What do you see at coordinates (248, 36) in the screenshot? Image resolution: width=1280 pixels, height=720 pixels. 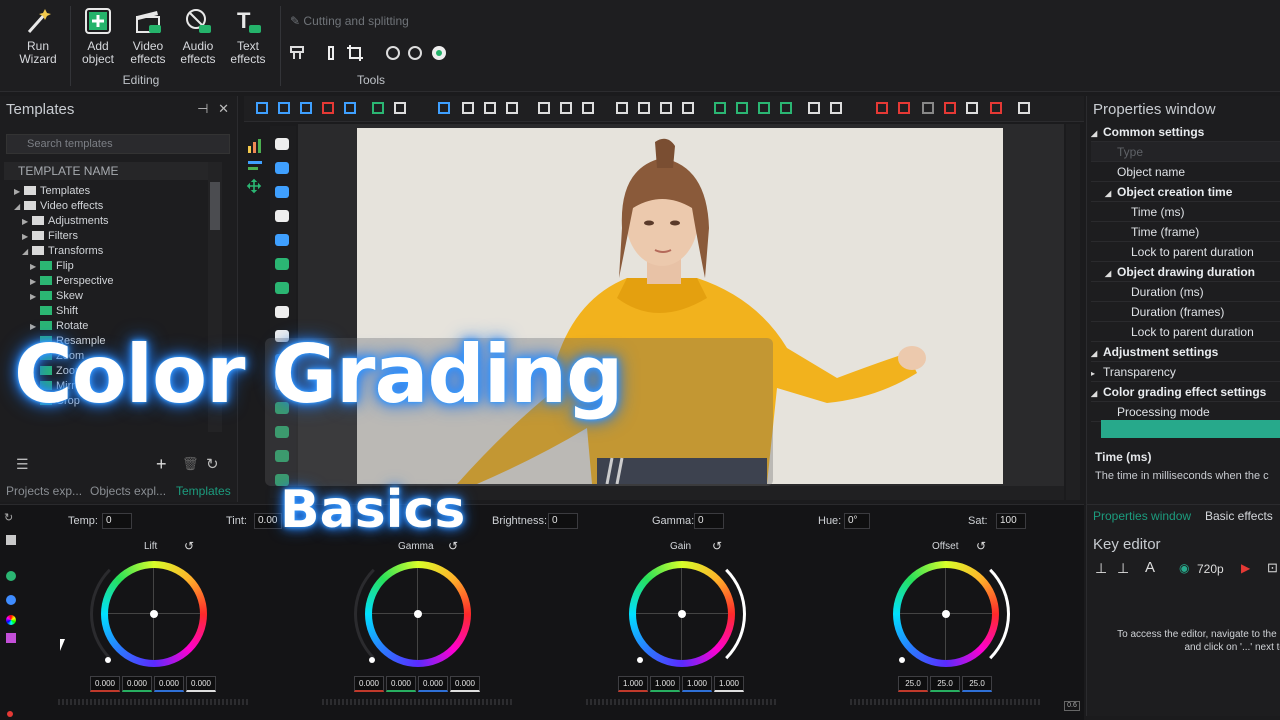 I see `text-effects-button: T Text effects` at bounding box center [248, 36].